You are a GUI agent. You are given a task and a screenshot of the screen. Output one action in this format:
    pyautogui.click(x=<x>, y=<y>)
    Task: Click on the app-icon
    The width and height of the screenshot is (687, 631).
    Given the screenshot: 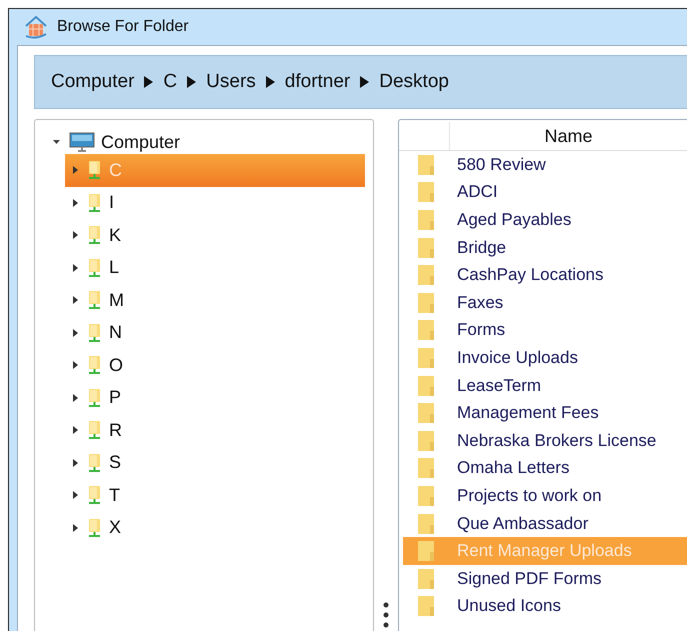 What is the action you would take?
    pyautogui.click(x=36, y=27)
    